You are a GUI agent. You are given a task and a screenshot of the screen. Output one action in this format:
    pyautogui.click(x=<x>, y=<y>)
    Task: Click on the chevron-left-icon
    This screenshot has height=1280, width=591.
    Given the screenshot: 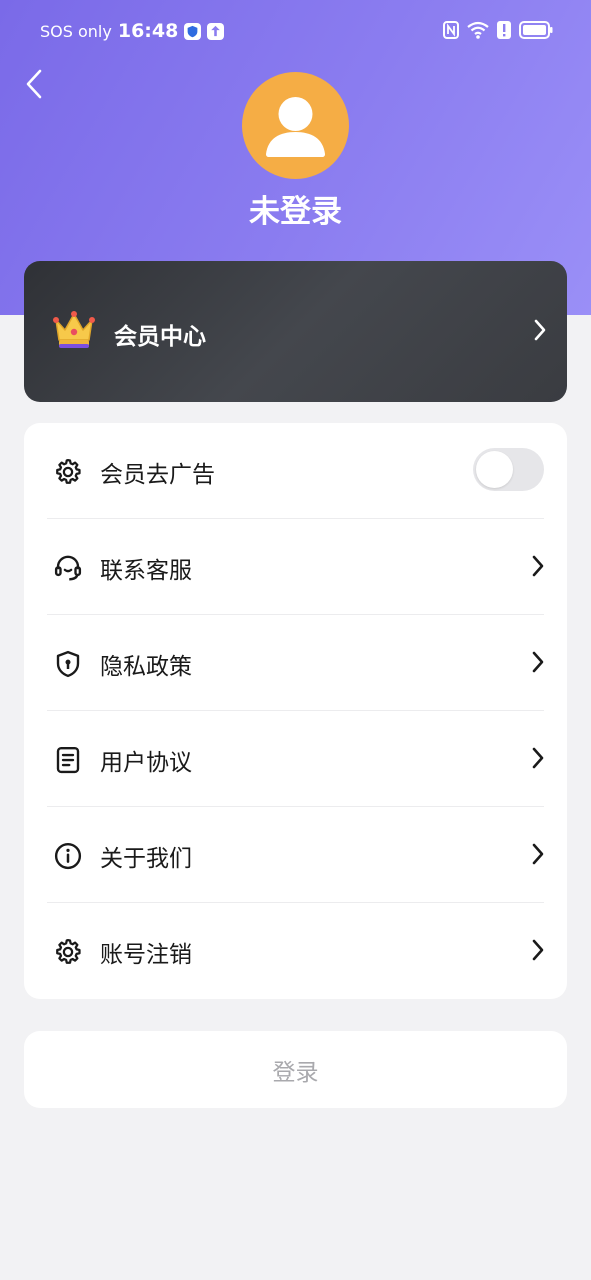 What is the action you would take?
    pyautogui.click(x=34, y=84)
    